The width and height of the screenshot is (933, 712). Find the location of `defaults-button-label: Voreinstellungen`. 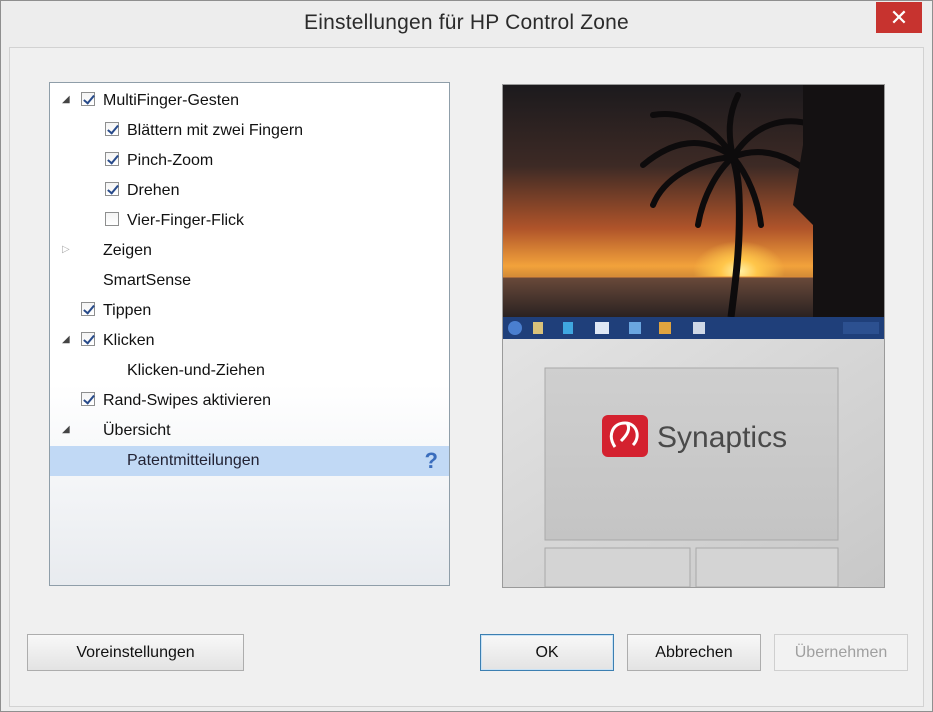

defaults-button-label: Voreinstellungen is located at coordinates (135, 652).